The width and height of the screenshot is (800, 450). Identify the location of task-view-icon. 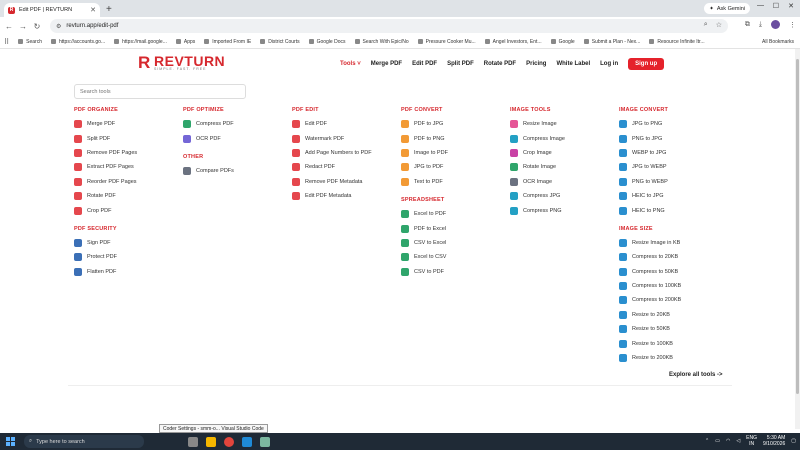
(193, 441).